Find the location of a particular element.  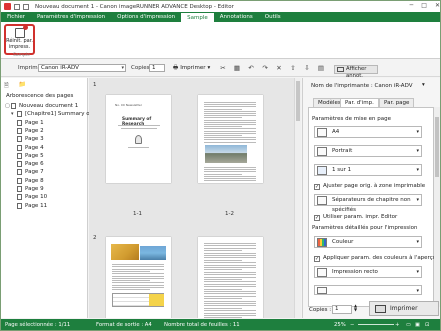

tab-parametres-impression: Paramètres d'impression is located at coordinates (71, 17).